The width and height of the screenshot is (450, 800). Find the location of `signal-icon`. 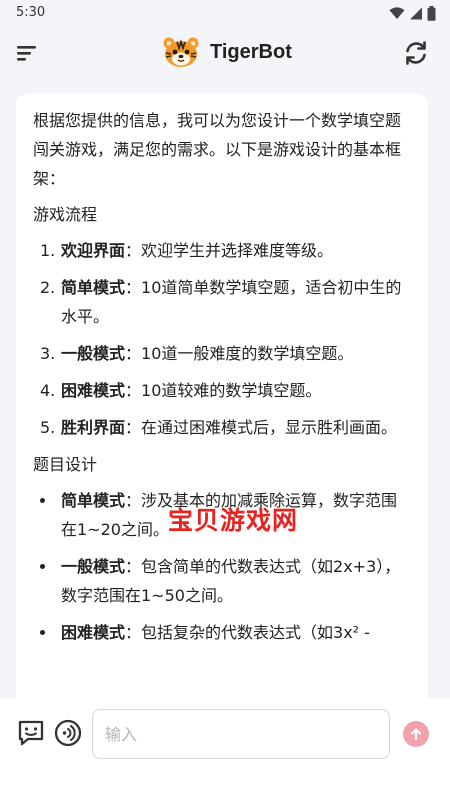

signal-icon is located at coordinates (416, 13).